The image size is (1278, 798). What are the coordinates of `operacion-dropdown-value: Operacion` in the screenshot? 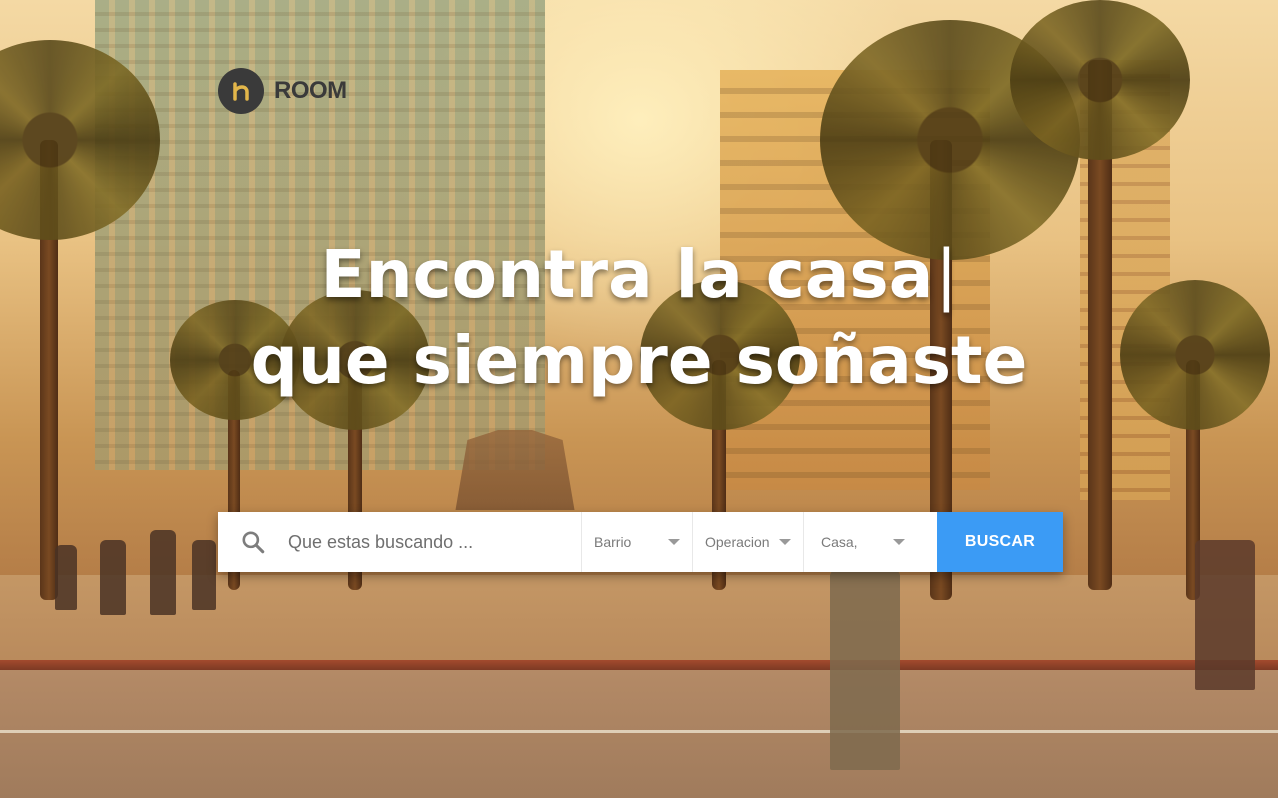 It's located at (737, 542).